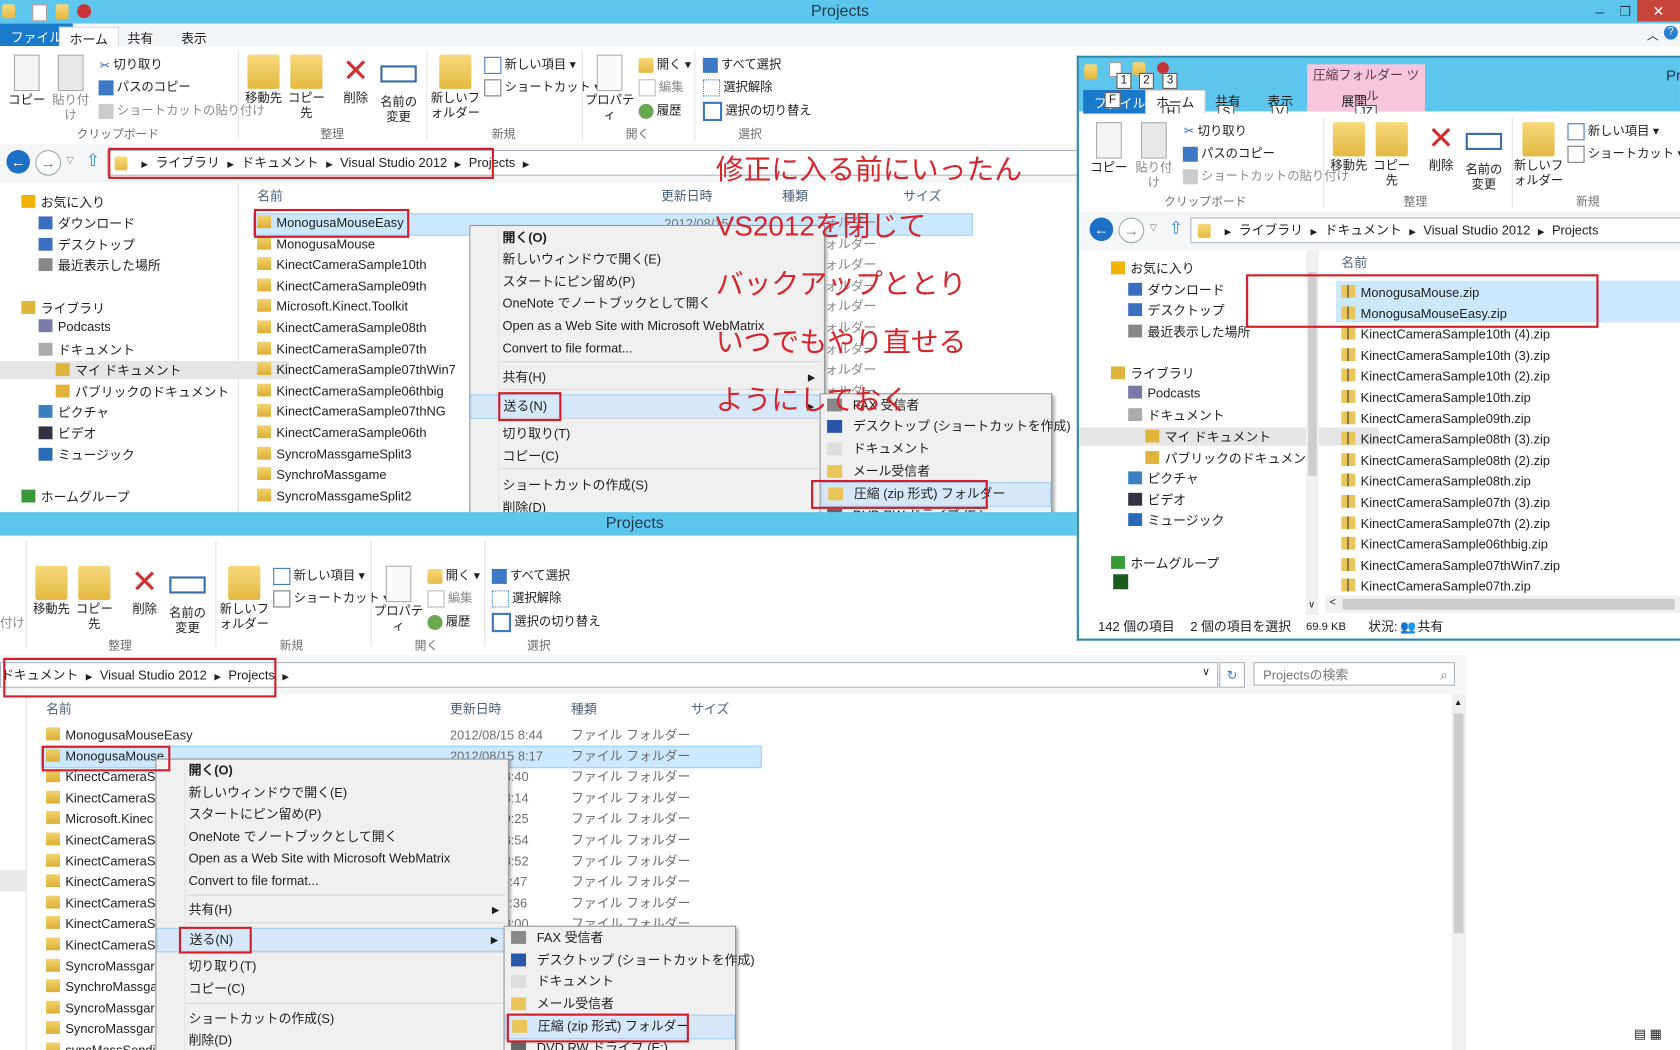 The height and width of the screenshot is (1050, 1680). Describe the element at coordinates (1458, 702) in the screenshot. I see `scroll-up-arrow: ▲` at that location.